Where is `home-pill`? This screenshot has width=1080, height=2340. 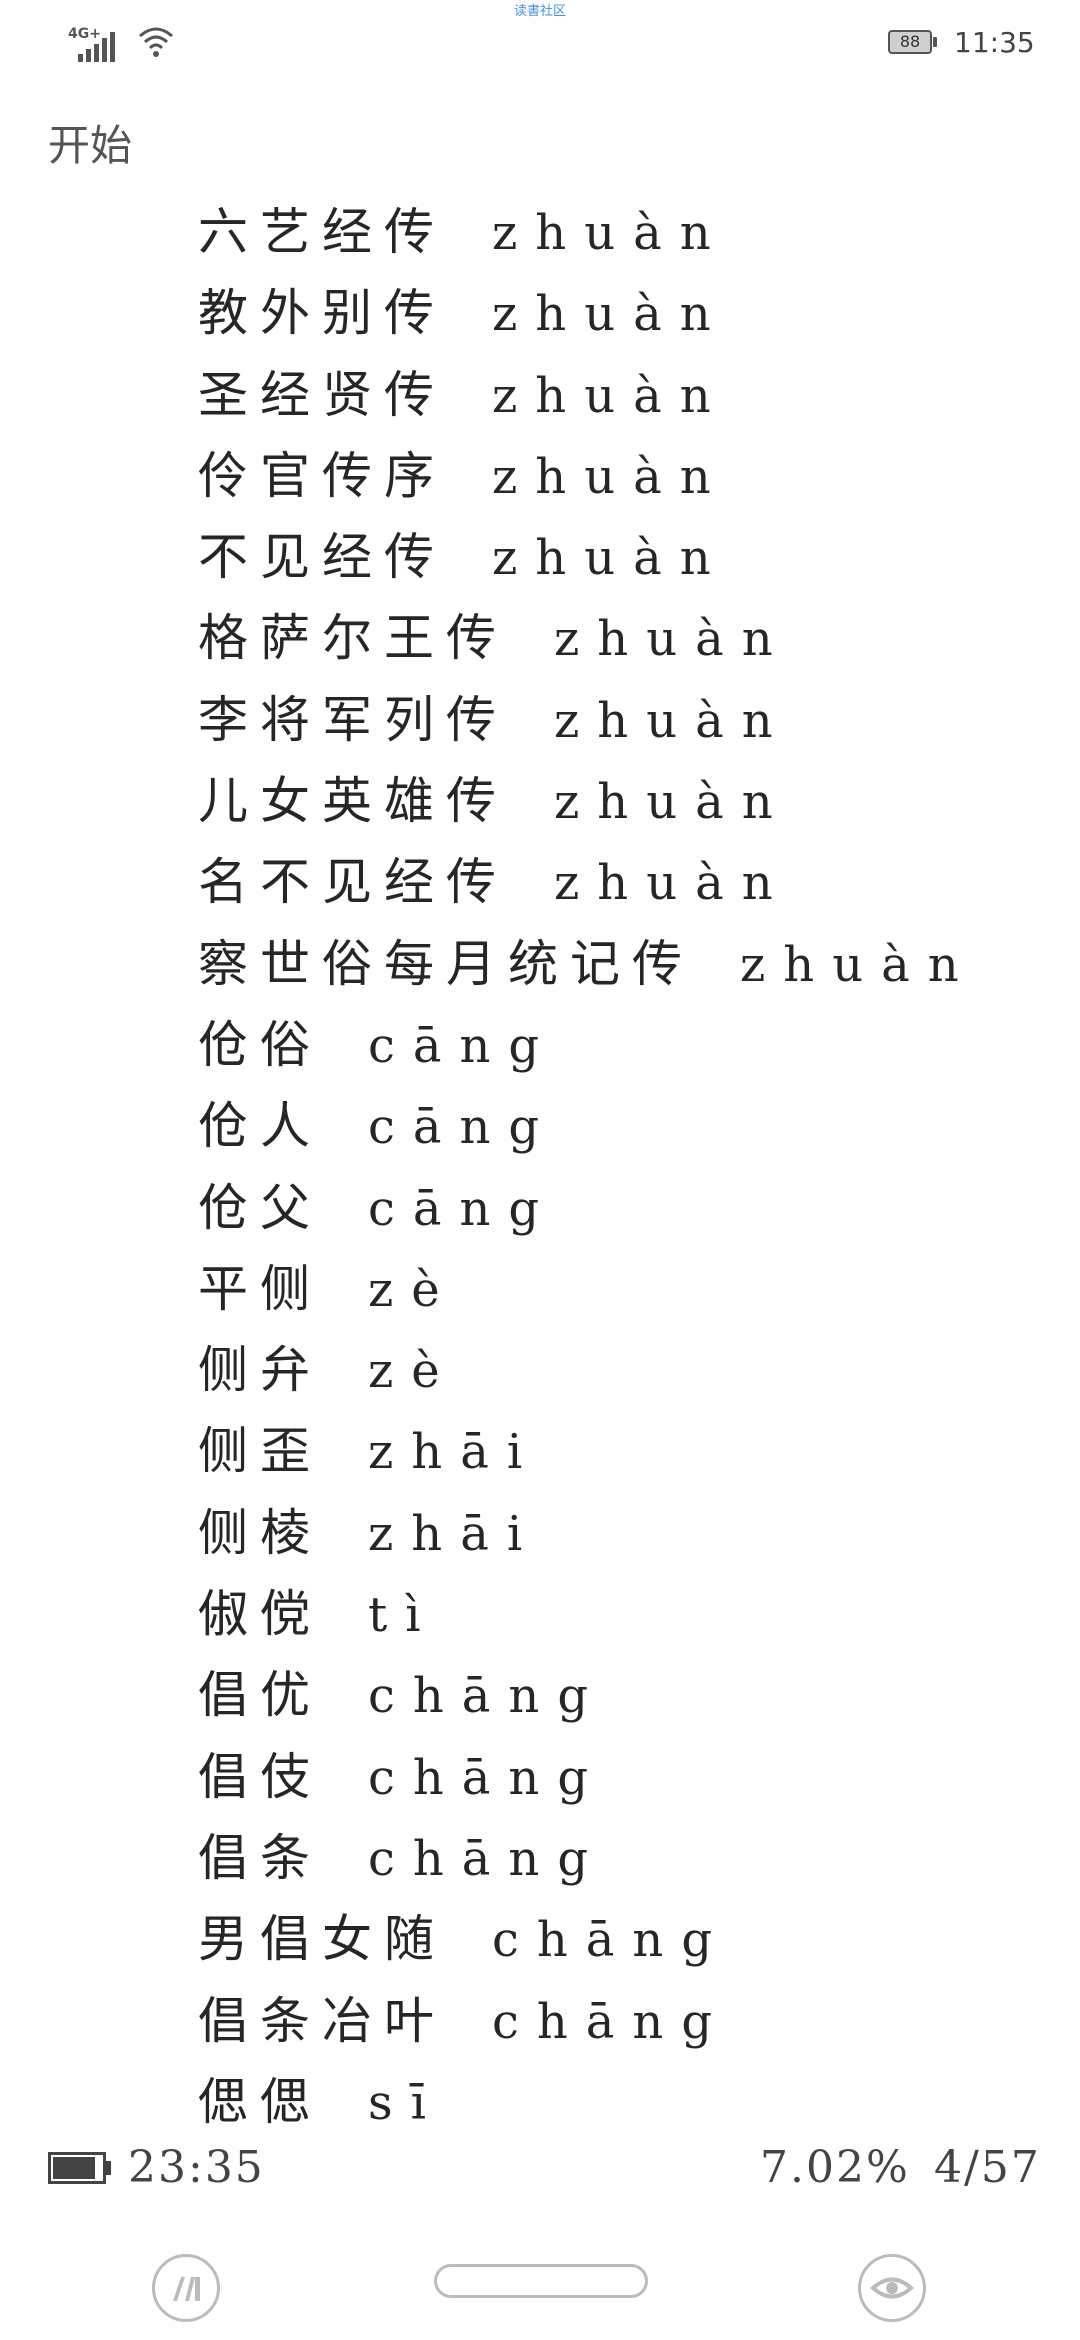
home-pill is located at coordinates (541, 2281).